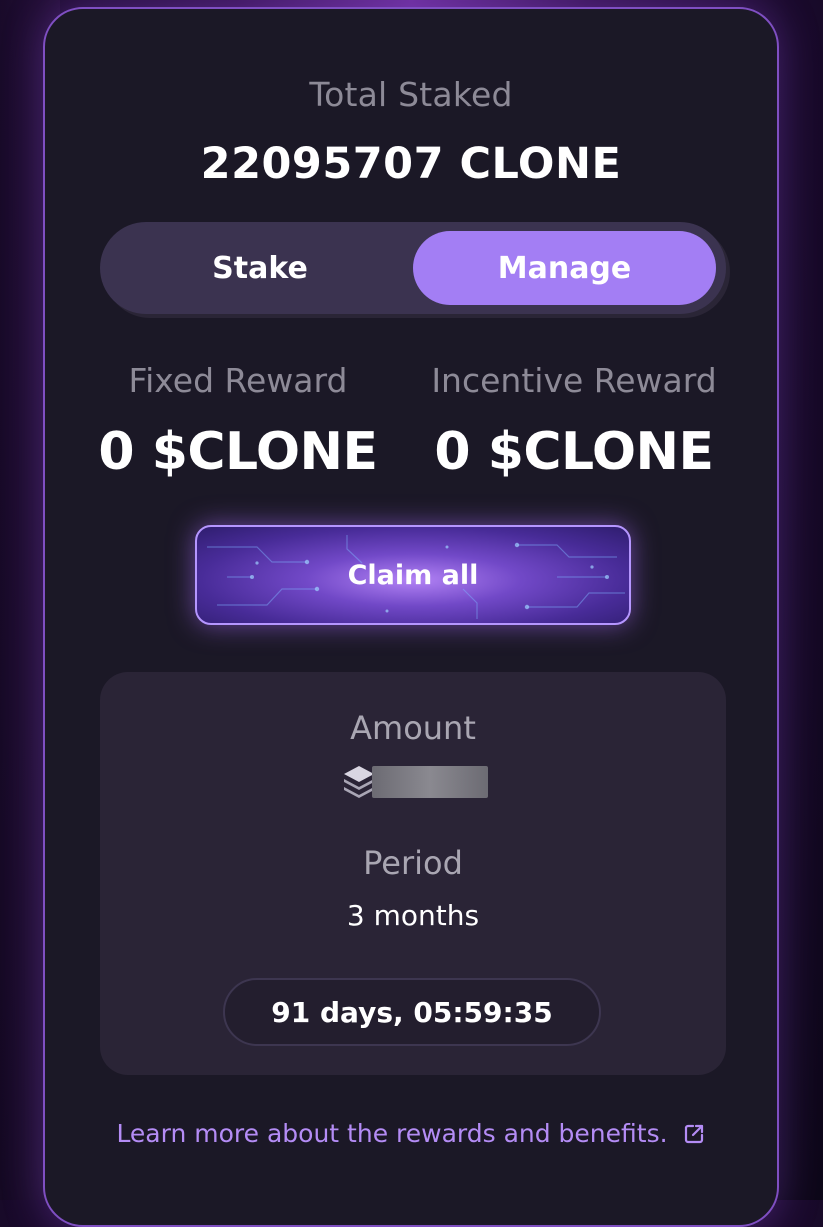 This screenshot has height=1227, width=823. I want to click on tab-stake: Stake, so click(260, 268).